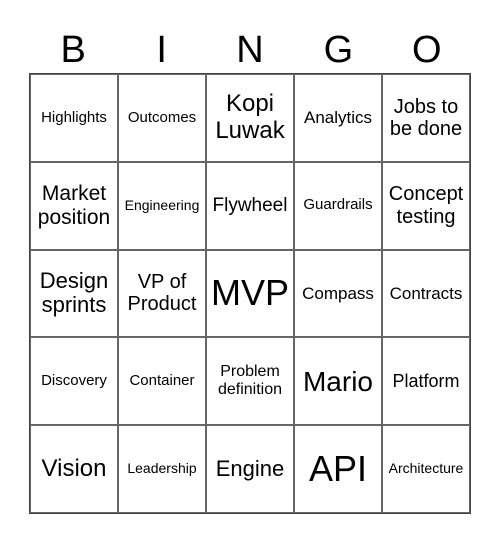 Image resolution: width=500 pixels, height=544 pixels. What do you see at coordinates (250, 118) in the screenshot?
I see `bingo-cell: Kopi Luwak` at bounding box center [250, 118].